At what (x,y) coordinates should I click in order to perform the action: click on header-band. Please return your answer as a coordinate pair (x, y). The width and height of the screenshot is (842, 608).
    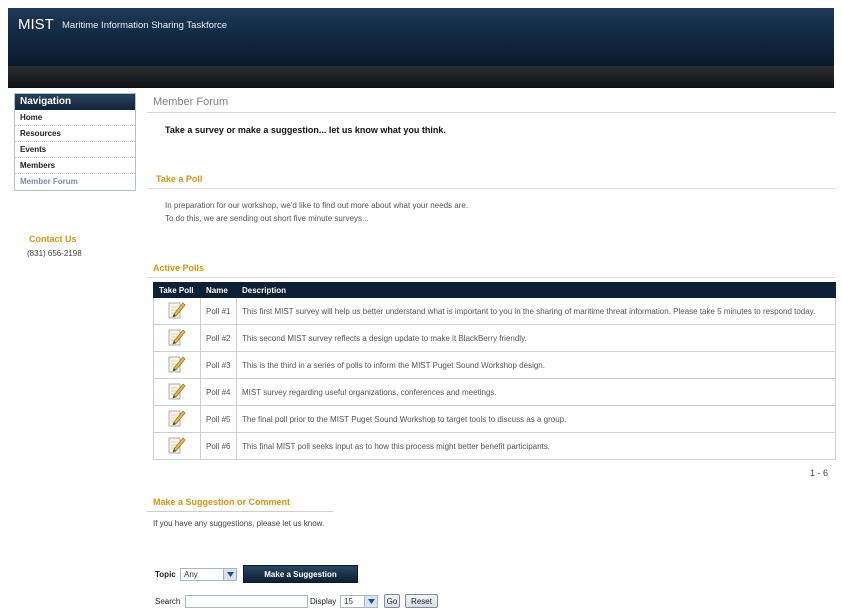
    Looking at the image, I should click on (421, 77).